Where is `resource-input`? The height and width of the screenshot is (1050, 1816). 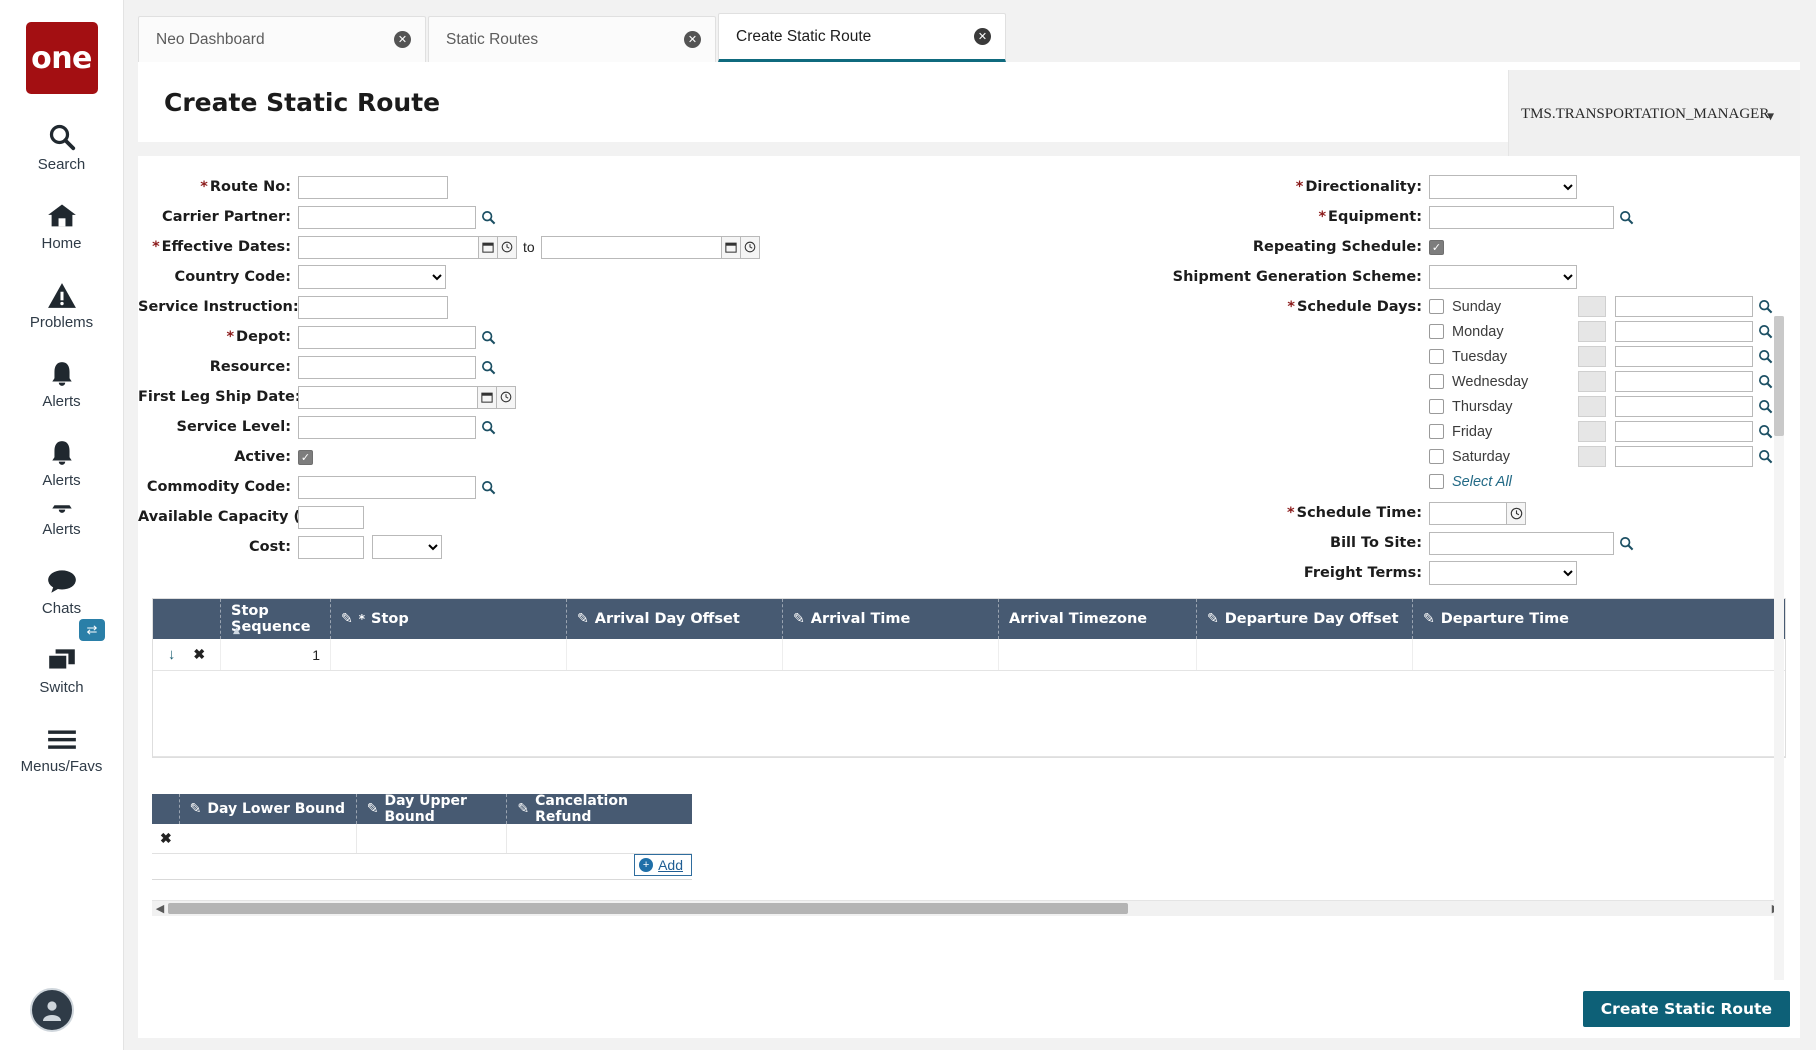
resource-input is located at coordinates (387, 367).